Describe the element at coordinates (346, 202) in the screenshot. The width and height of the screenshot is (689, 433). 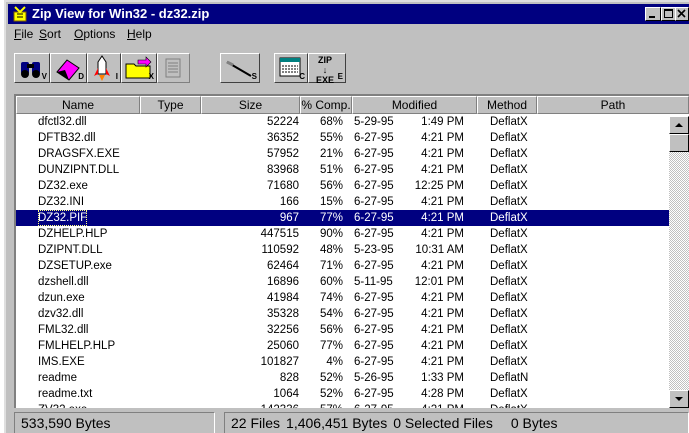
I see `file-row: DZ32.INI 166 15% 6-27-95 4:21 PM DeflatX` at that location.